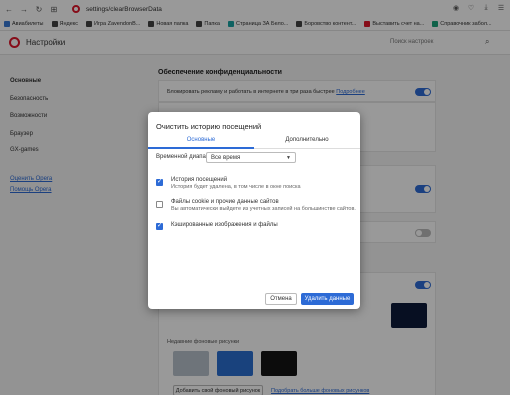 This screenshot has height=395, width=510. Describe the element at coordinates (199, 180) in the screenshot. I see `history-option-title: История посещений` at that location.